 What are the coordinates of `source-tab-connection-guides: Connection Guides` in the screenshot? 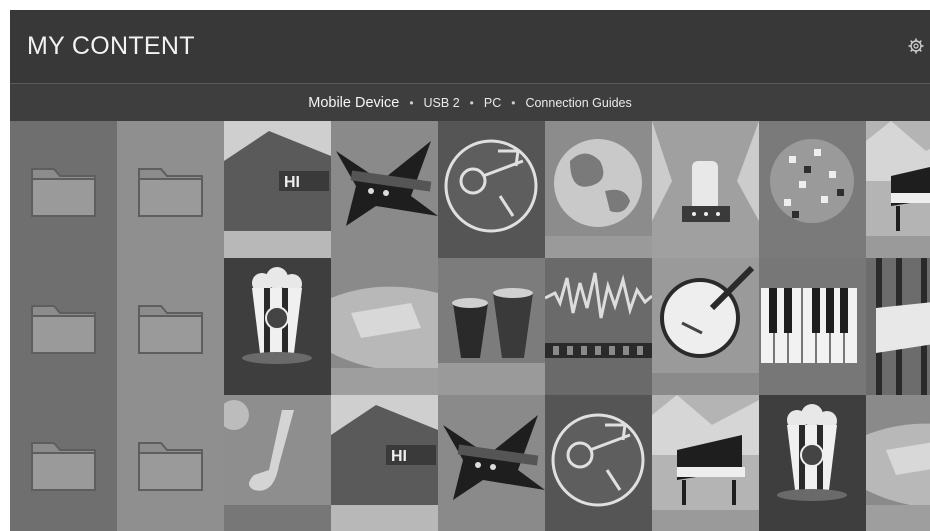 It's located at (578, 103).